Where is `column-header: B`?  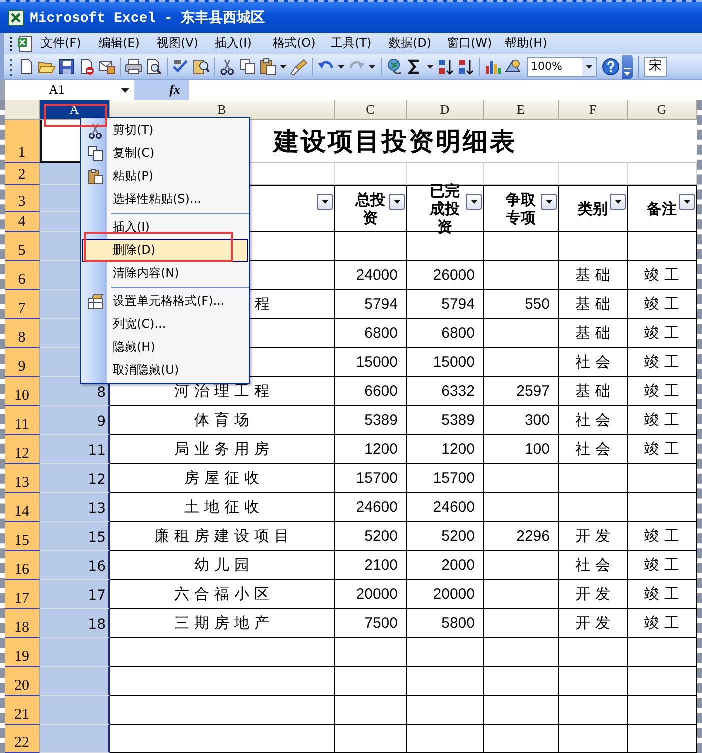 column-header: B is located at coordinates (222, 110).